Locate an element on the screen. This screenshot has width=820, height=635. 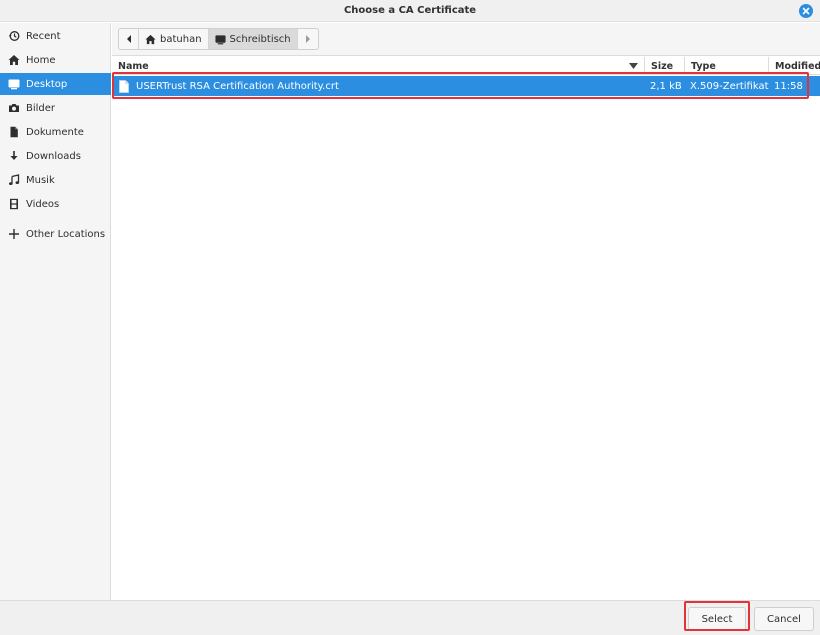
sidebar-item-musik: Musik is located at coordinates (55, 180).